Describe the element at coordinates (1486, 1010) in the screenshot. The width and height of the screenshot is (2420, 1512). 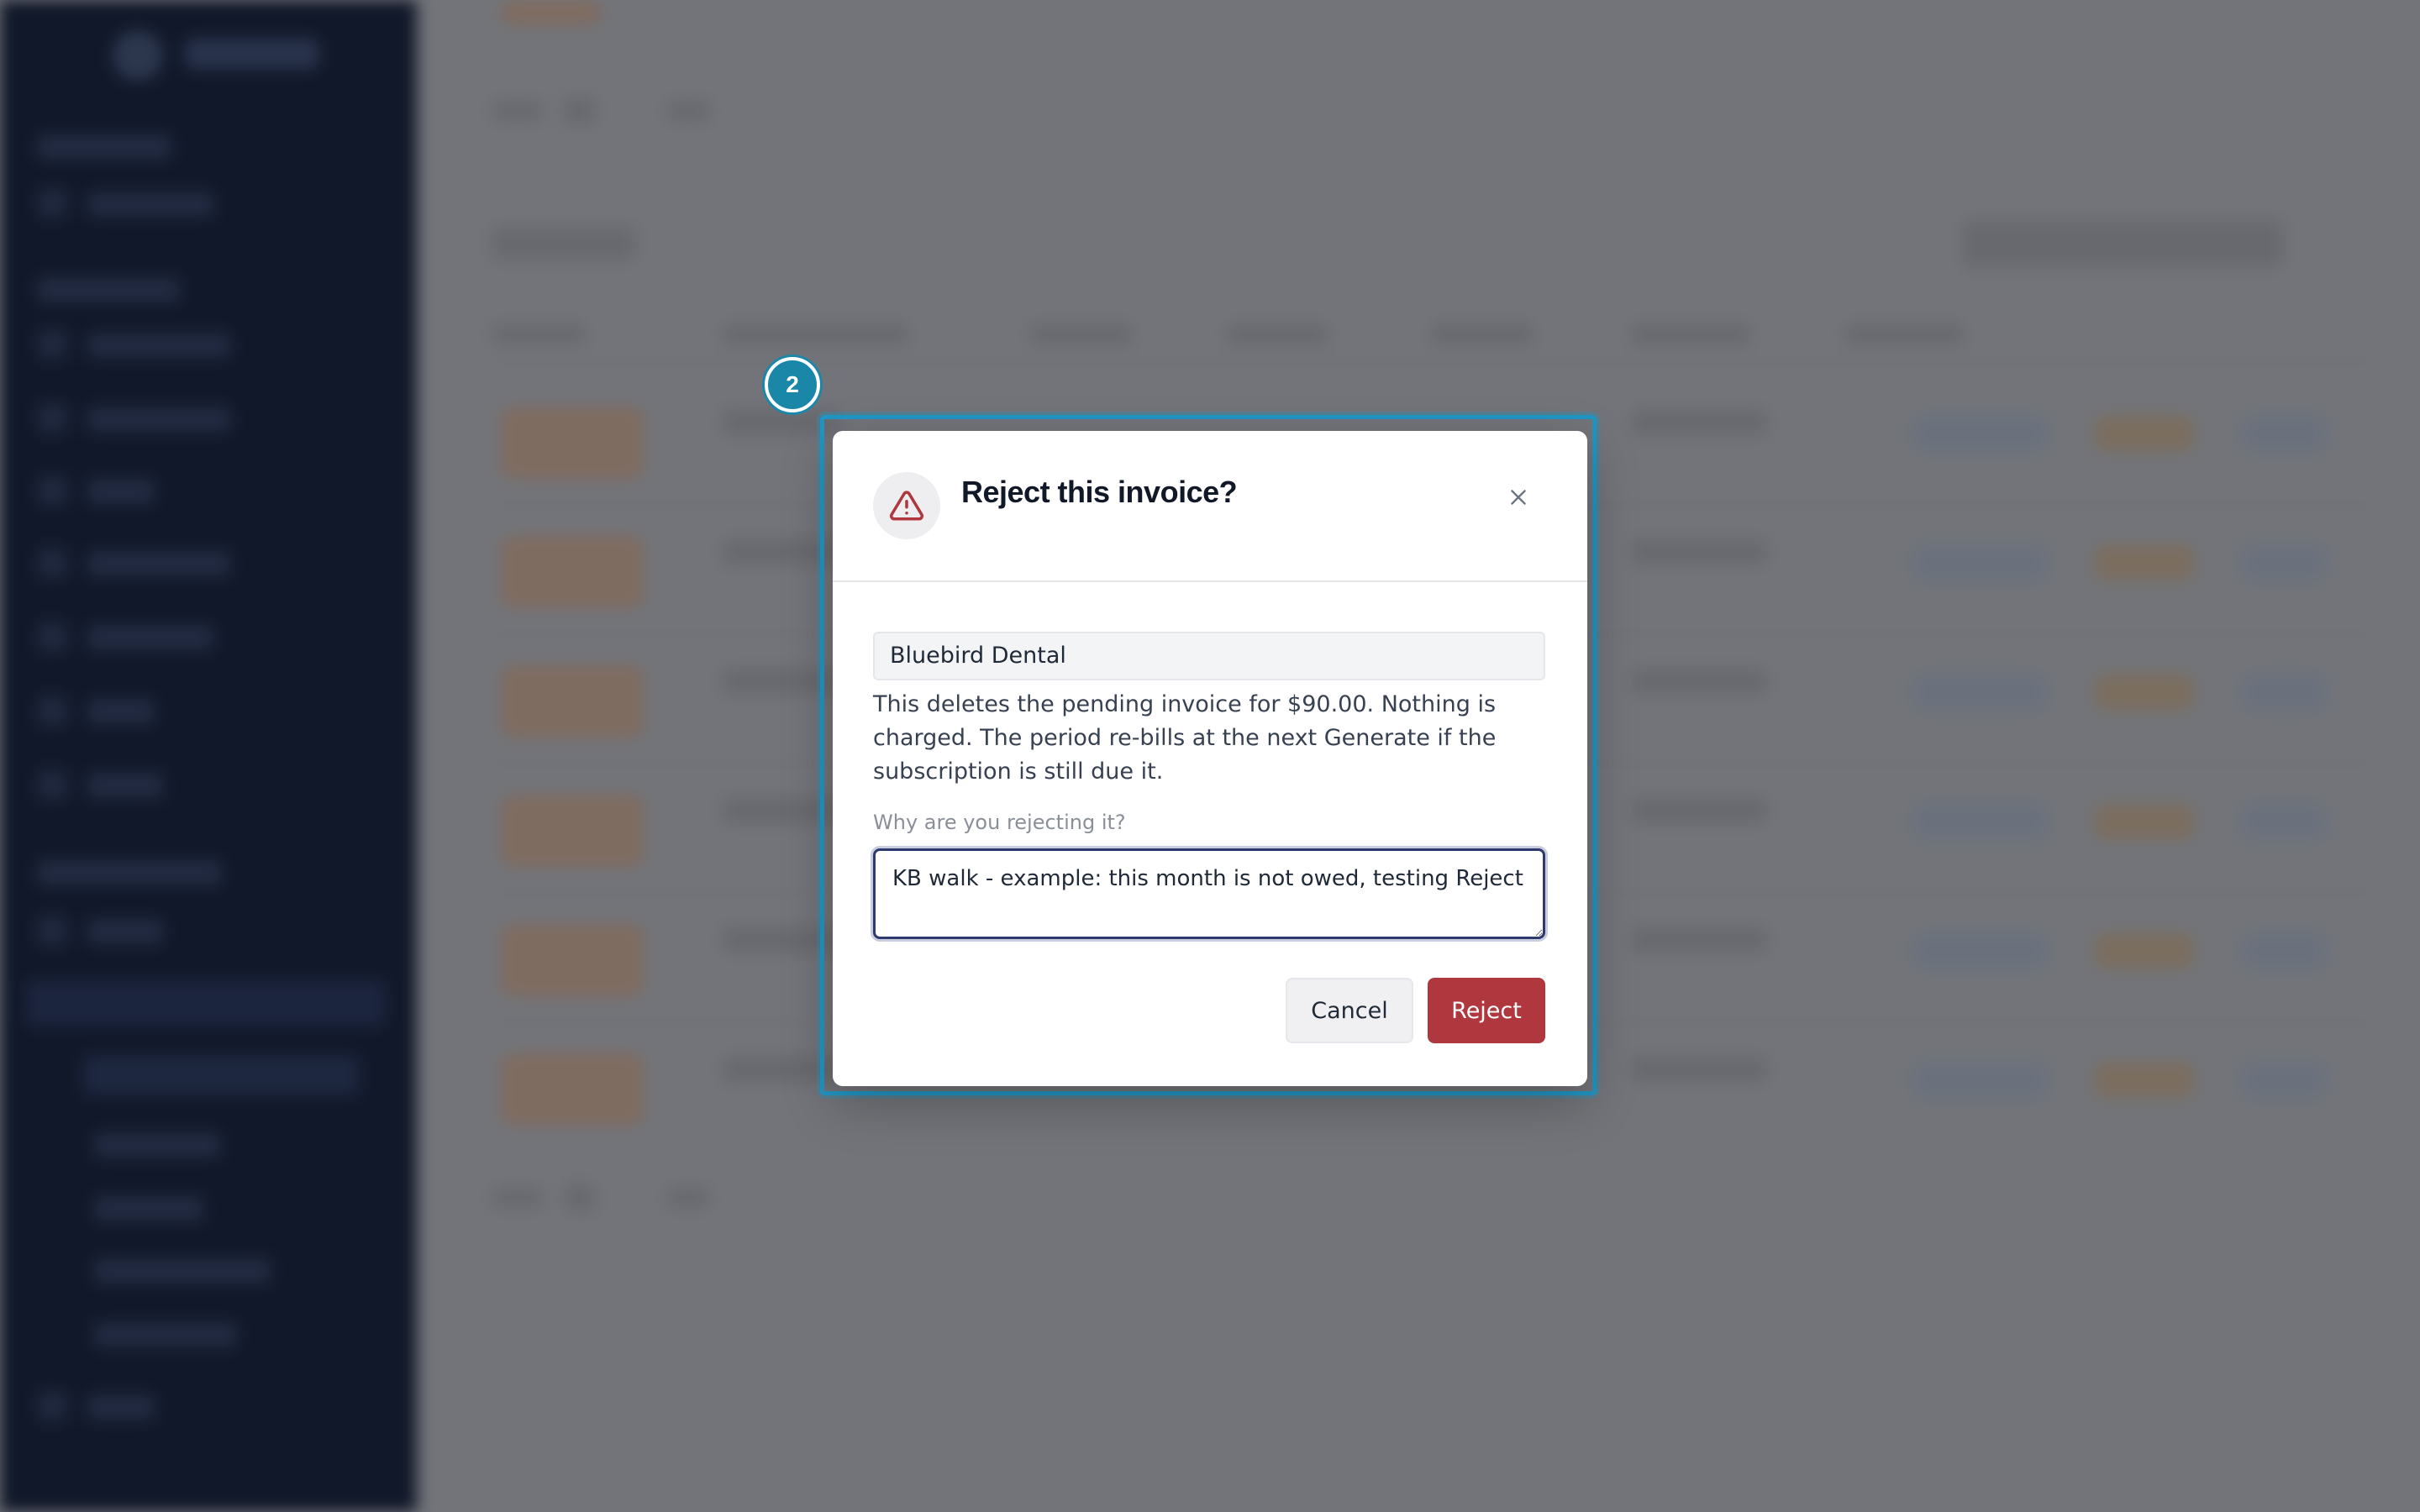
I see `reject-button: Reject` at that location.